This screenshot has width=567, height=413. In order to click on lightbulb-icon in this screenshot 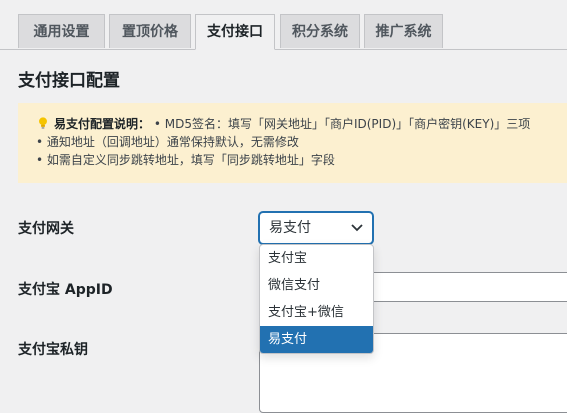, I will do `click(43, 123)`.